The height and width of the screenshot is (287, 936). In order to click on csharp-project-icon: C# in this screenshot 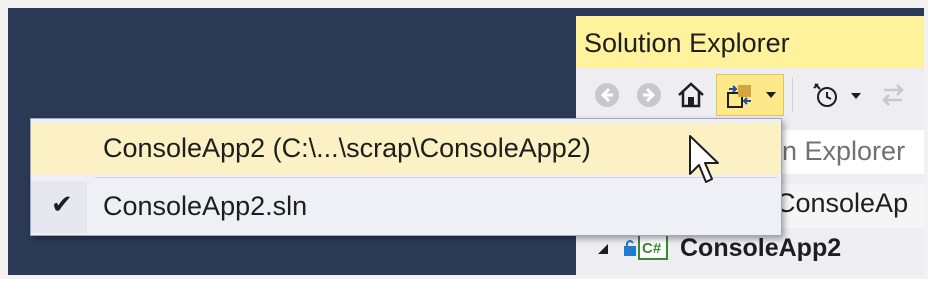, I will do `click(653, 247)`.